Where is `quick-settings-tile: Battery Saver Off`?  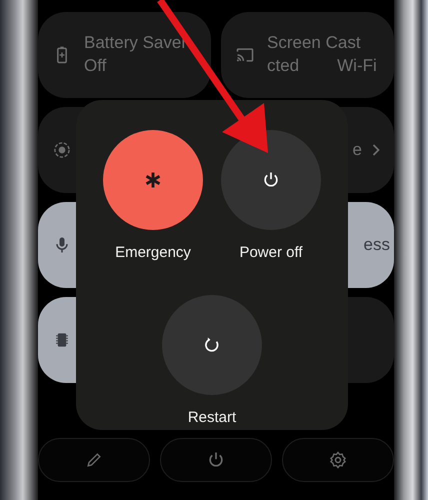 quick-settings-tile: Battery Saver Off is located at coordinates (124, 55).